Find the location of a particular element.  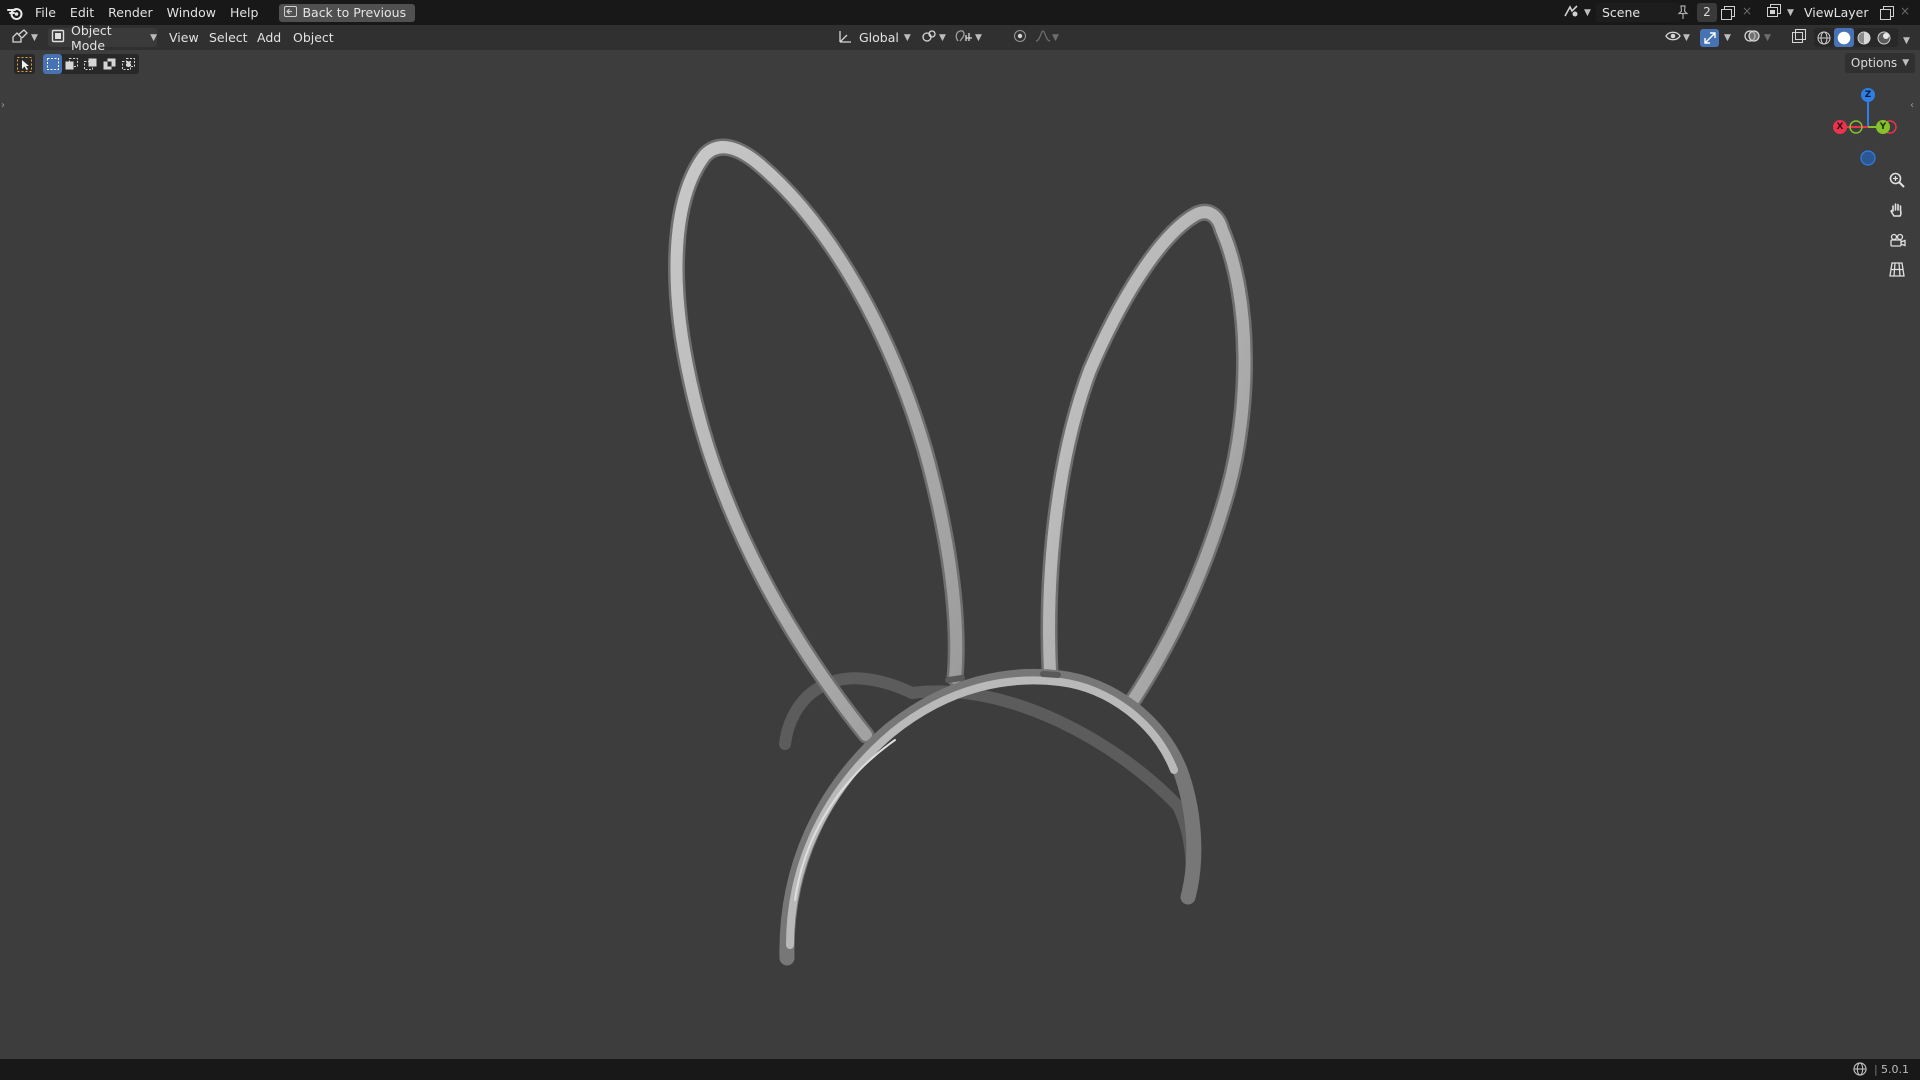

transform-orientation-dropdown: Global ▼ is located at coordinates (874, 37).